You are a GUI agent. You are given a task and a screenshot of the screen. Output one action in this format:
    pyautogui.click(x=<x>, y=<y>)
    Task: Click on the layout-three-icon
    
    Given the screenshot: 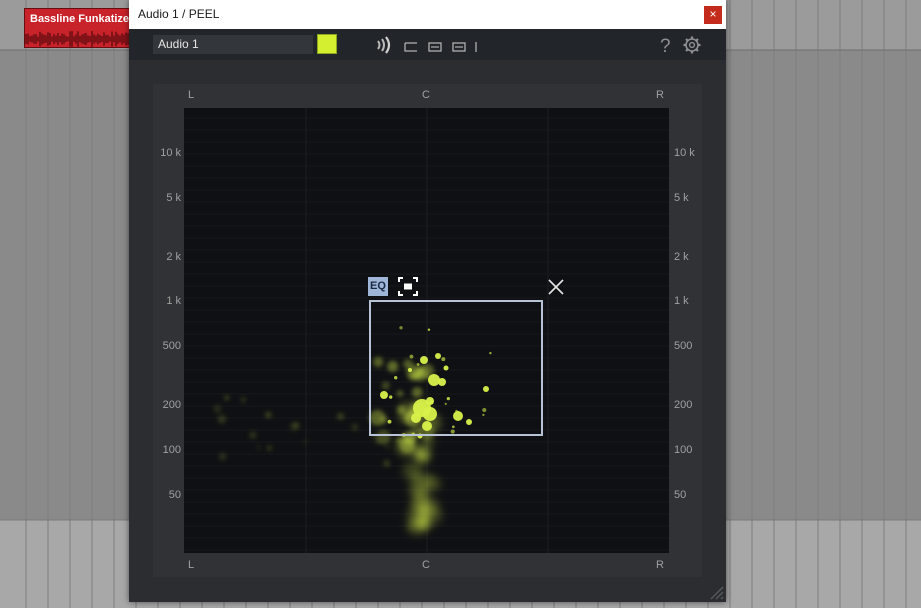 What is the action you would take?
    pyautogui.click(x=459, y=45)
    